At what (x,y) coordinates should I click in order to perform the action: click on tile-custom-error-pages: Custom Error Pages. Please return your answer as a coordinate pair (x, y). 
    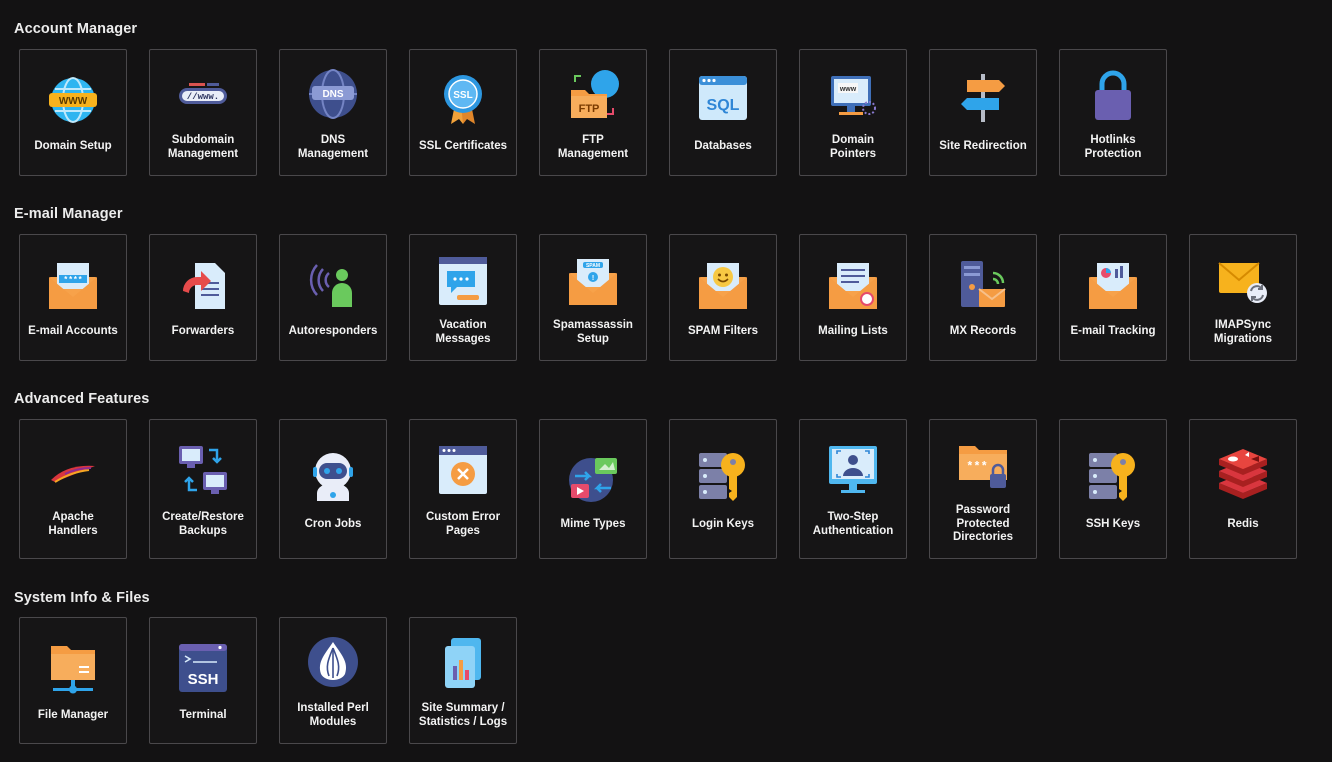
    Looking at the image, I should click on (463, 489).